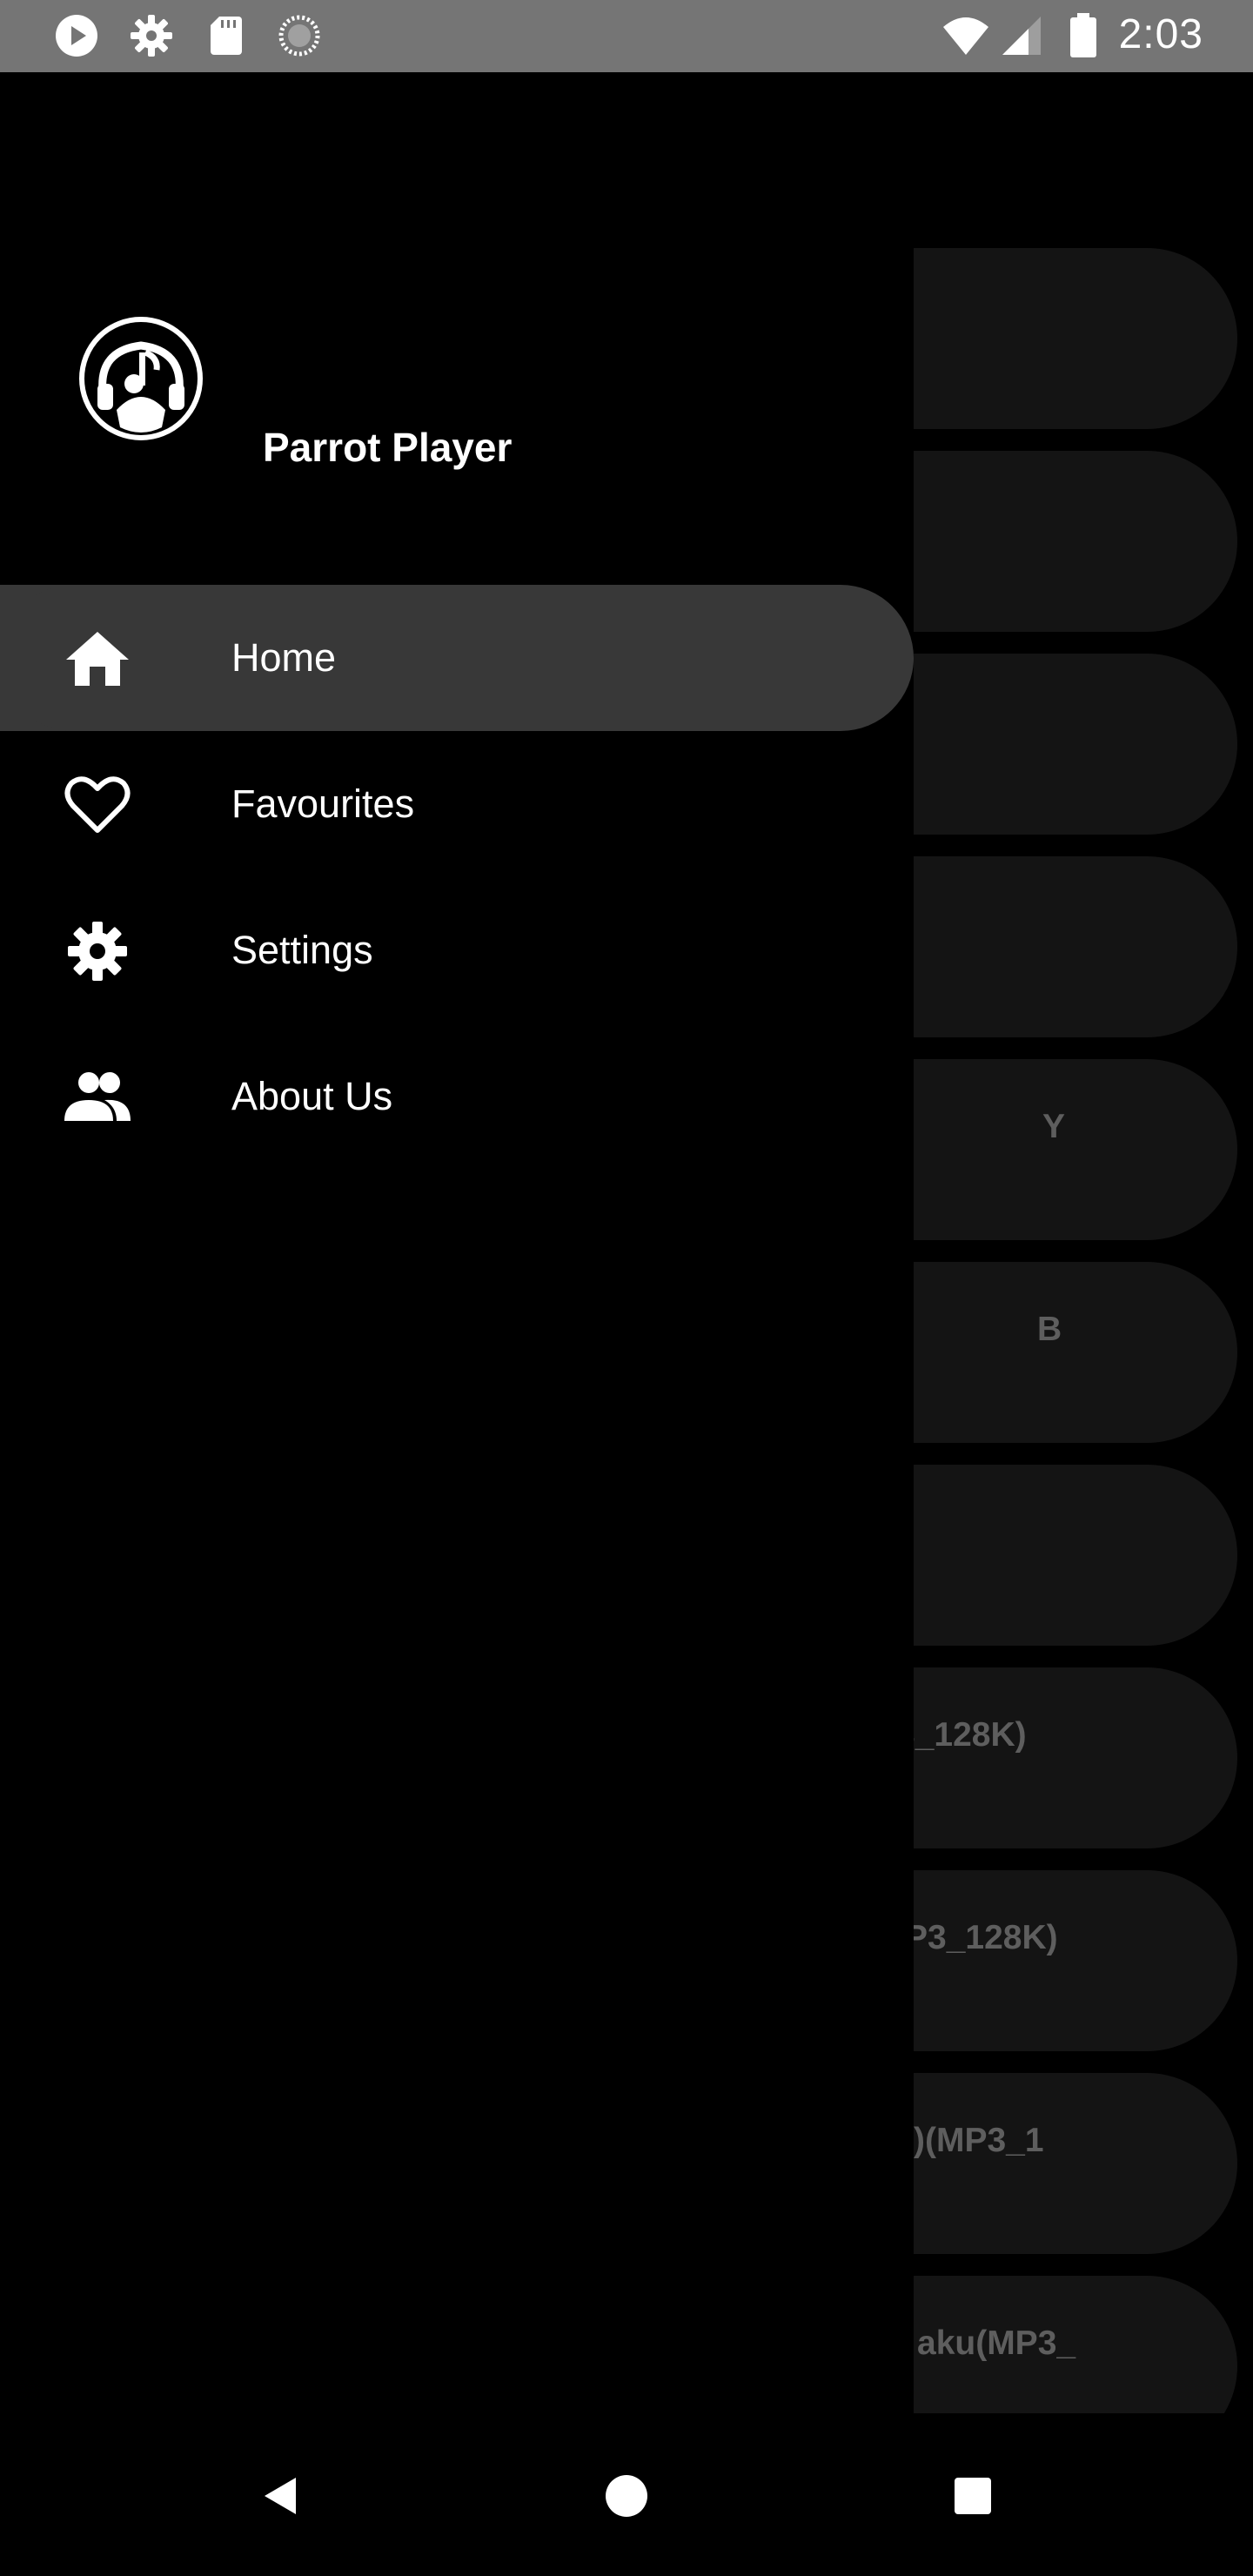  Describe the element at coordinates (457, 1096) in the screenshot. I see `drawer-item-about-us: About Us` at that location.